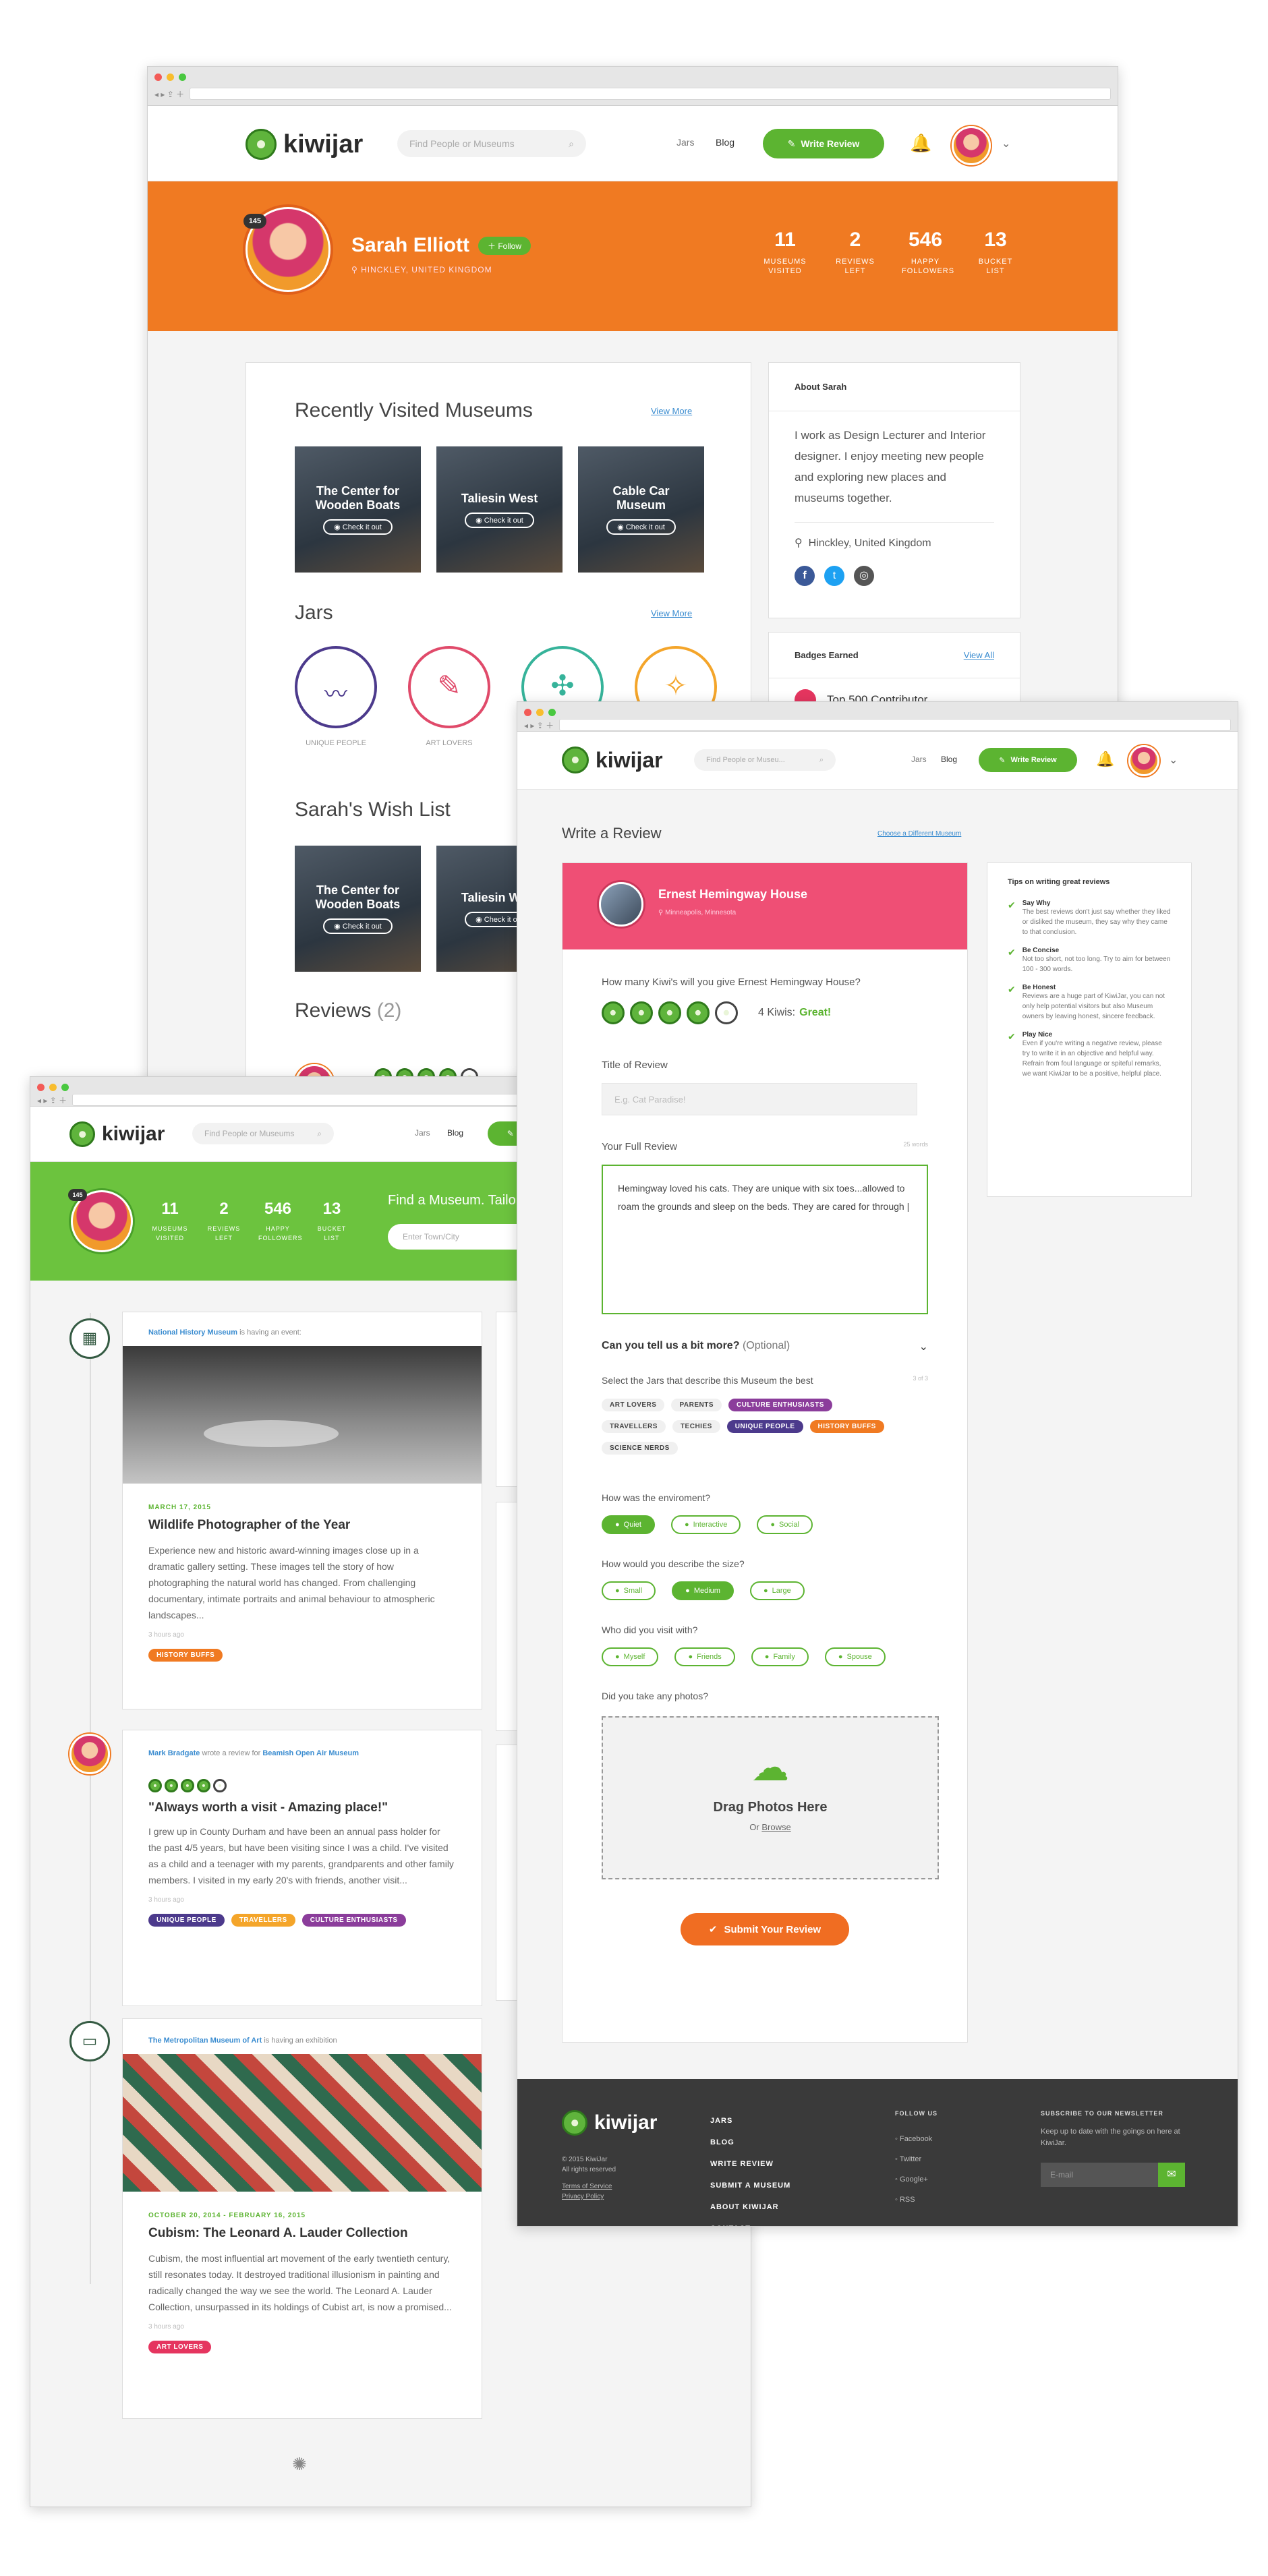  Describe the element at coordinates (750, 2121) in the screenshot. I see `footer-link: JARS` at that location.